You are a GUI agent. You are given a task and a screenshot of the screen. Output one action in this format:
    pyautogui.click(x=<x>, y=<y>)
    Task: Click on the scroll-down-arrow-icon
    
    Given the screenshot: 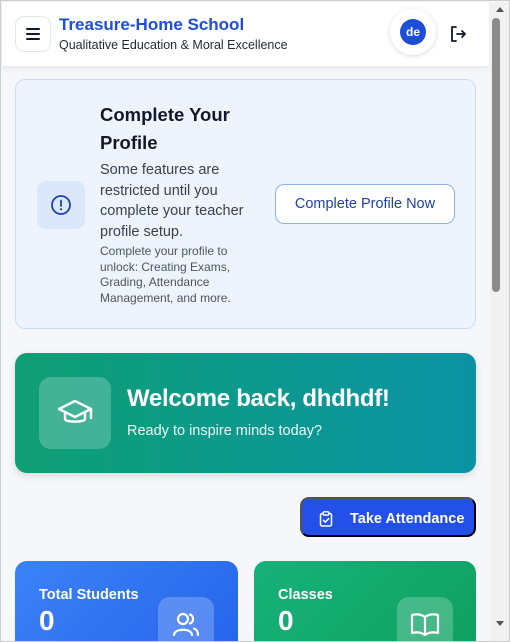 What is the action you would take?
    pyautogui.click(x=500, y=623)
    